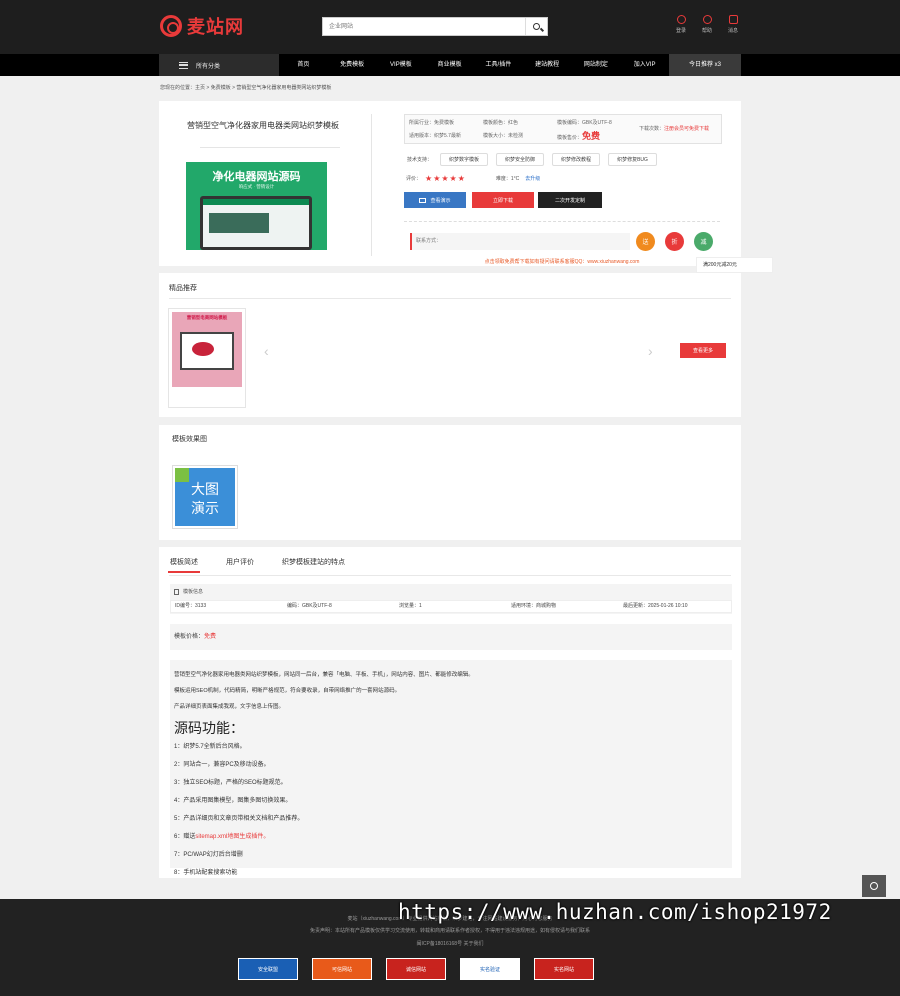 Image resolution: width=900 pixels, height=996 pixels. What do you see at coordinates (547, 65) in the screenshot?
I see `nav-item-tutorials: 建站教程` at bounding box center [547, 65].